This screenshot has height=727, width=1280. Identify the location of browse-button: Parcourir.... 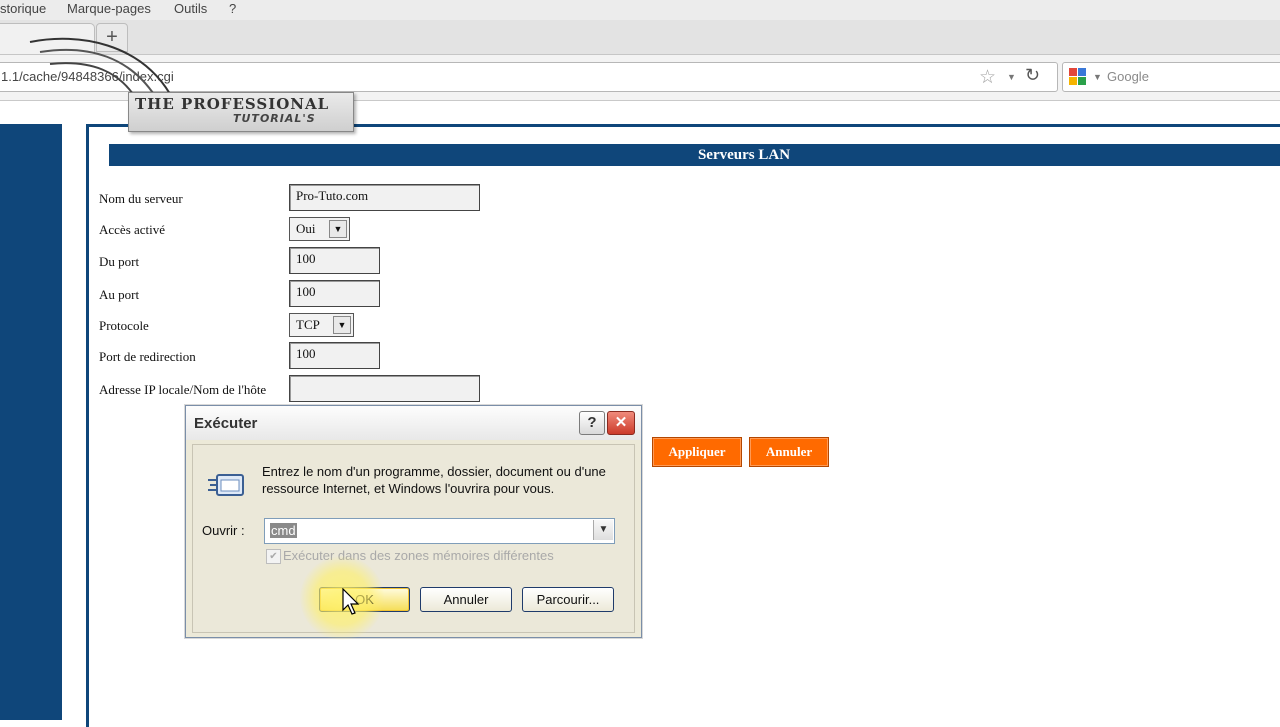
(568, 599).